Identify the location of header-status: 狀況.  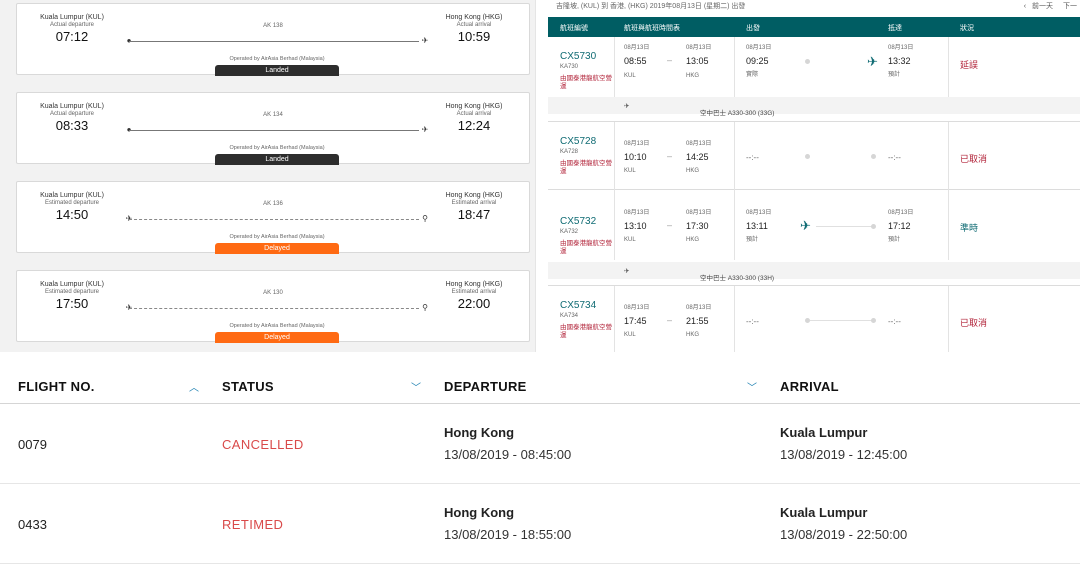
(967, 28).